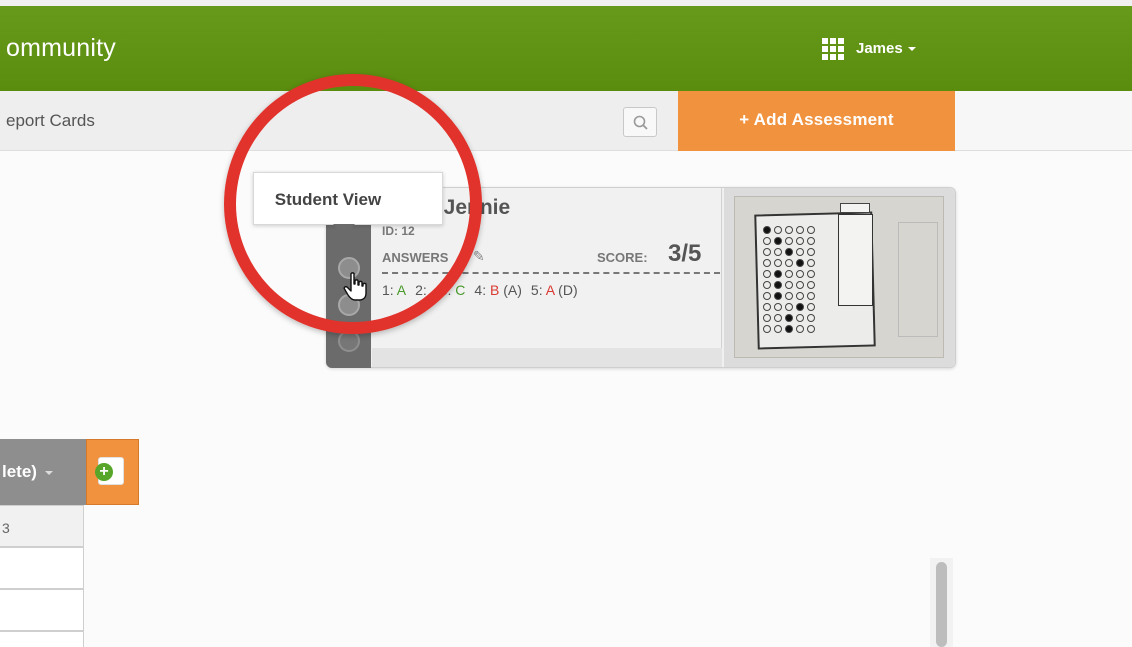  What do you see at coordinates (1043, 121) in the screenshot?
I see `subnav-filler` at bounding box center [1043, 121].